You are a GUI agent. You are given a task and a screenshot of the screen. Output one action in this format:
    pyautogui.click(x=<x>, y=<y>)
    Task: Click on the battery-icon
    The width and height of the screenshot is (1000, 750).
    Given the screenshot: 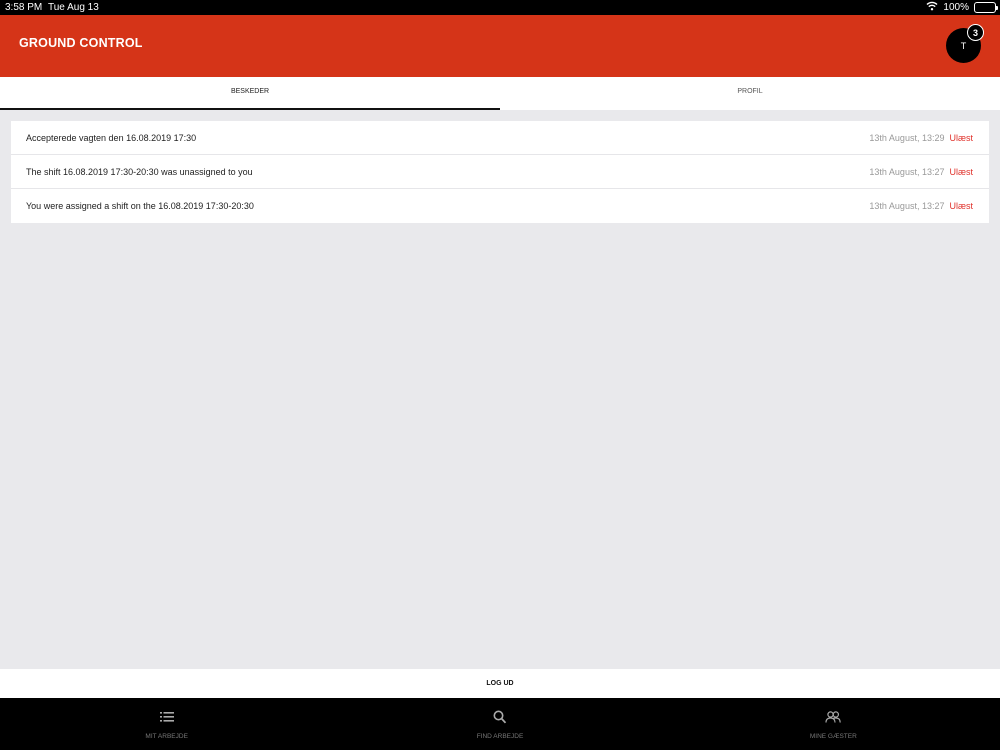 What is the action you would take?
    pyautogui.click(x=986, y=7)
    